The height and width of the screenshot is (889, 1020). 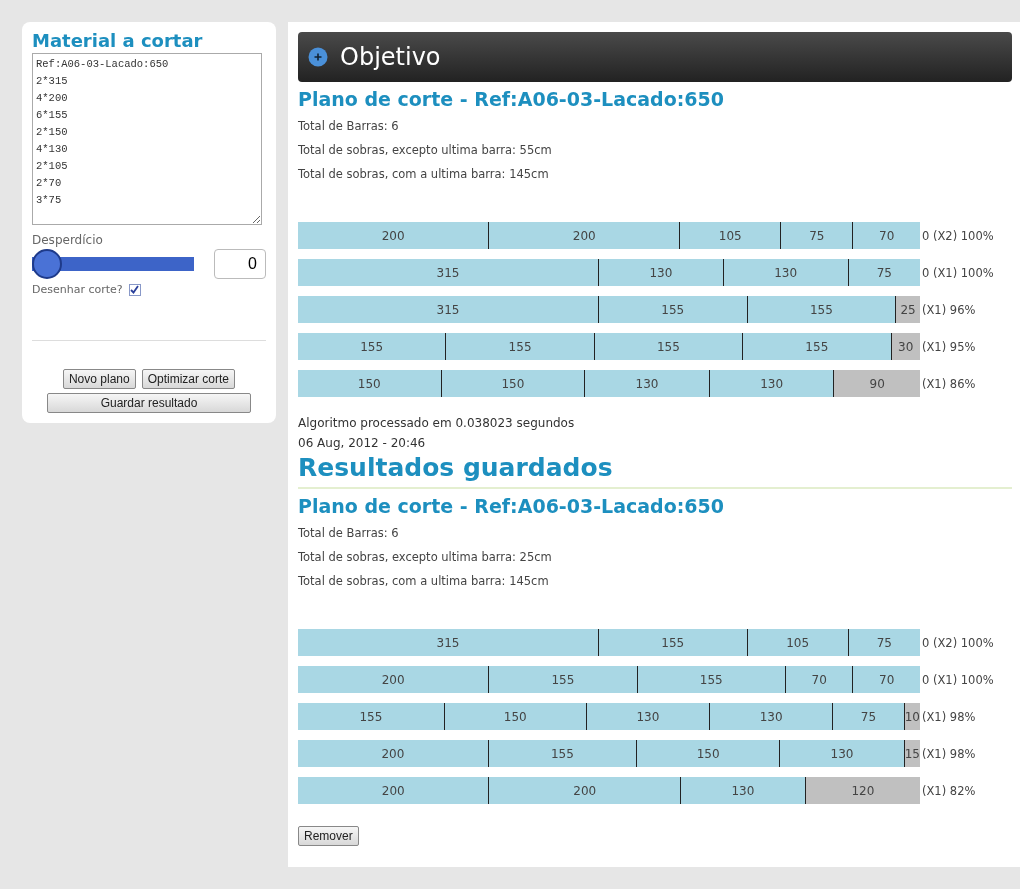 What do you see at coordinates (456, 468) in the screenshot?
I see `saved-results-heading: Resultados guardados` at bounding box center [456, 468].